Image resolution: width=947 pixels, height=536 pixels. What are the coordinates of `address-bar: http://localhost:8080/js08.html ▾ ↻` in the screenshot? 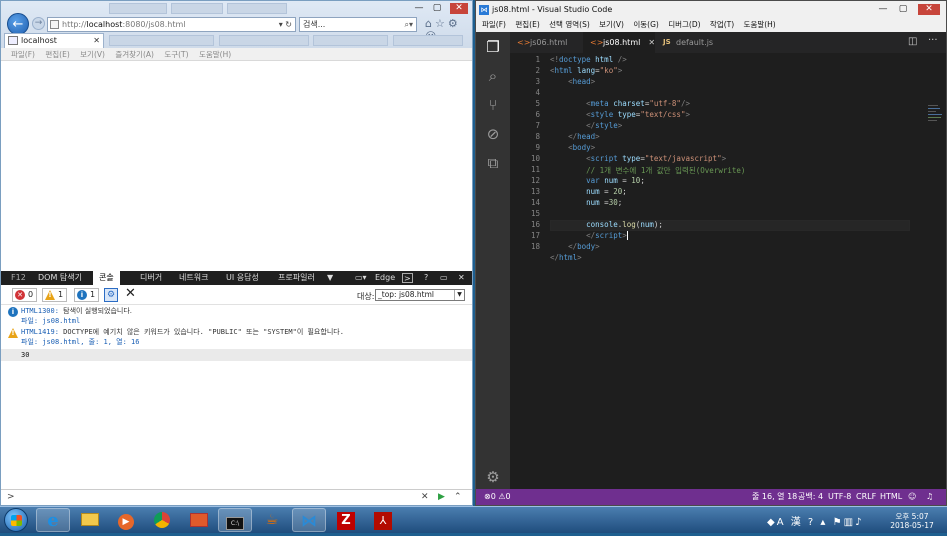 It's located at (171, 24).